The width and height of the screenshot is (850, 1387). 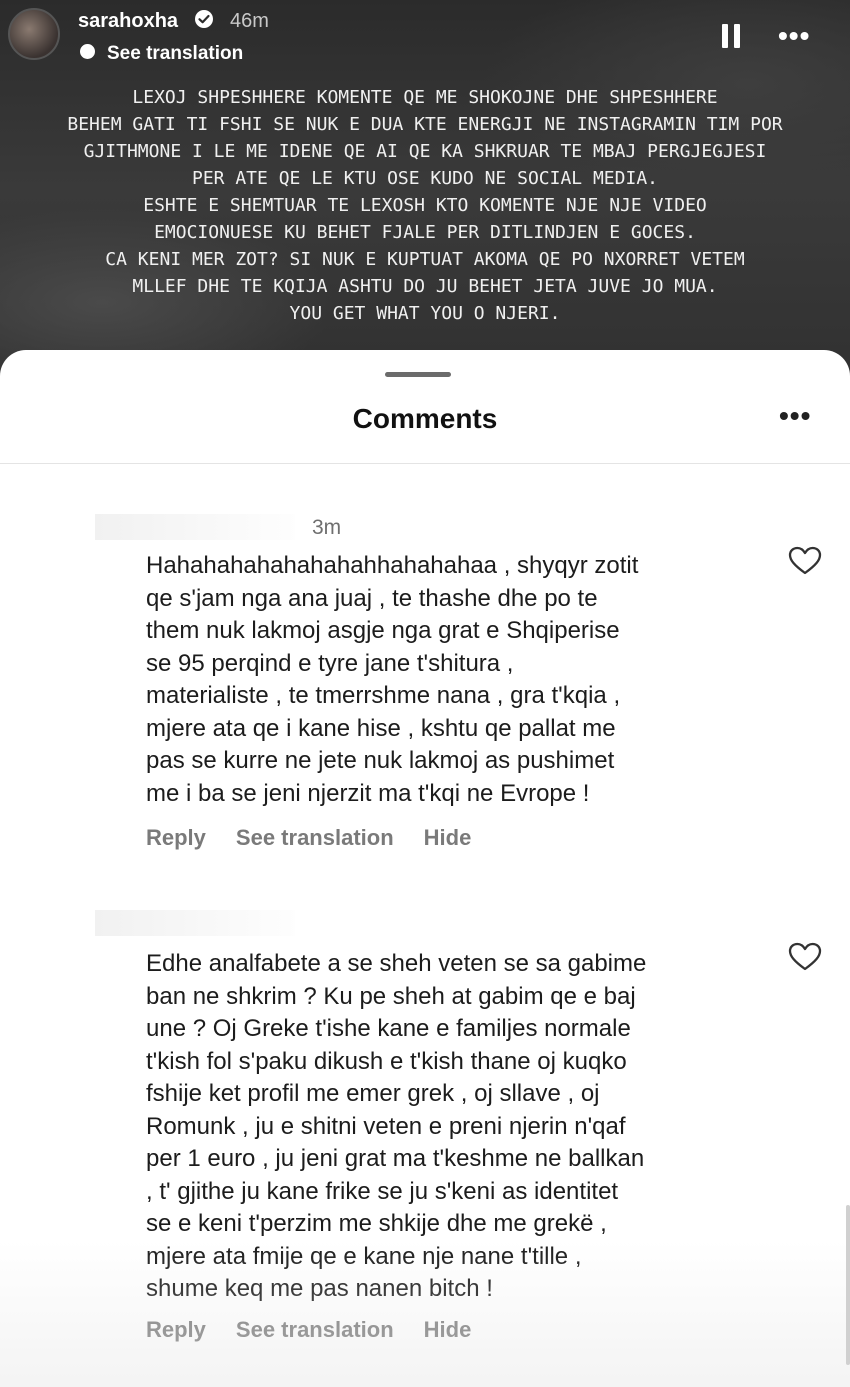 What do you see at coordinates (795, 416) in the screenshot?
I see `sheet-more-icon: •••` at bounding box center [795, 416].